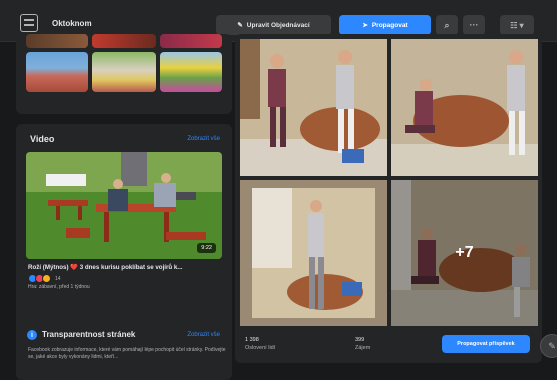 The width and height of the screenshot is (557, 380). I want to click on megaphone-icon: ➤, so click(365, 25).